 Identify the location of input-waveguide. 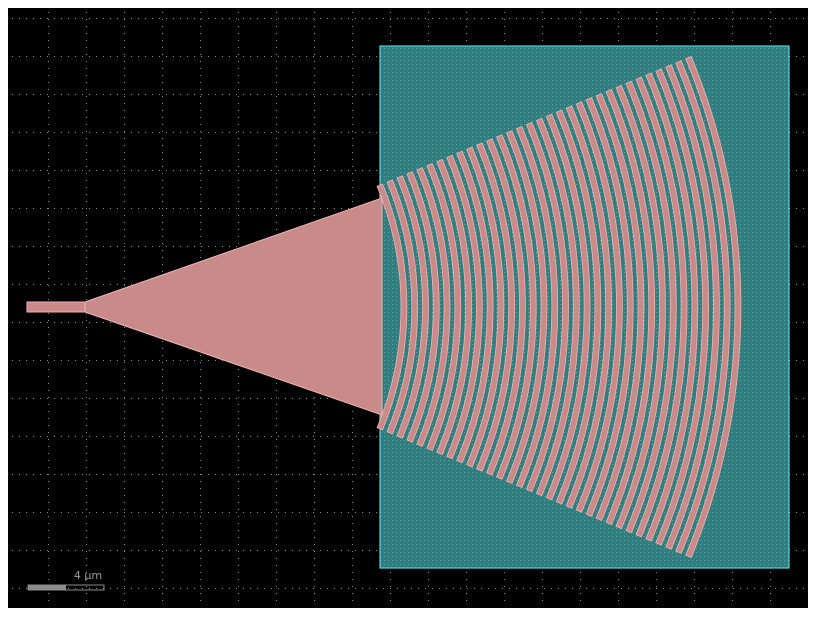
(56, 307).